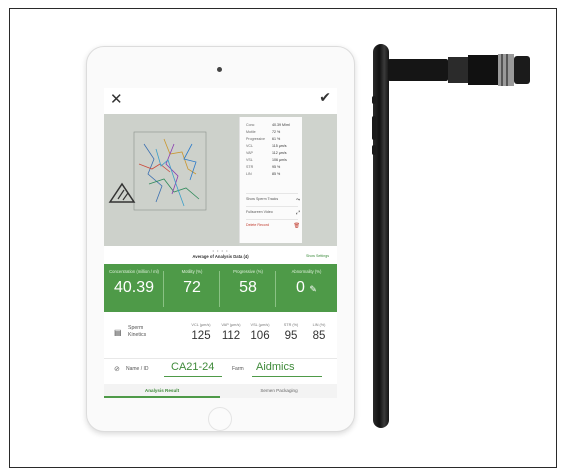 The image size is (568, 476). Describe the element at coordinates (260, 332) in the screenshot. I see `kinetics-vsl: VSL (µm/s) 106` at that location.